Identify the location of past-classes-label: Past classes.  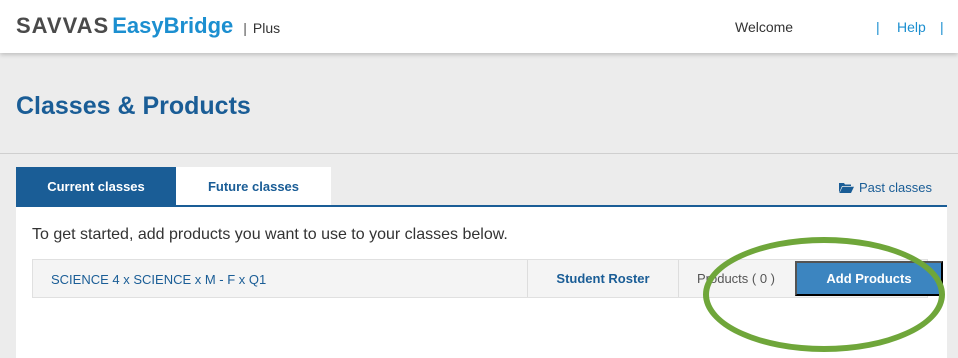
(895, 187).